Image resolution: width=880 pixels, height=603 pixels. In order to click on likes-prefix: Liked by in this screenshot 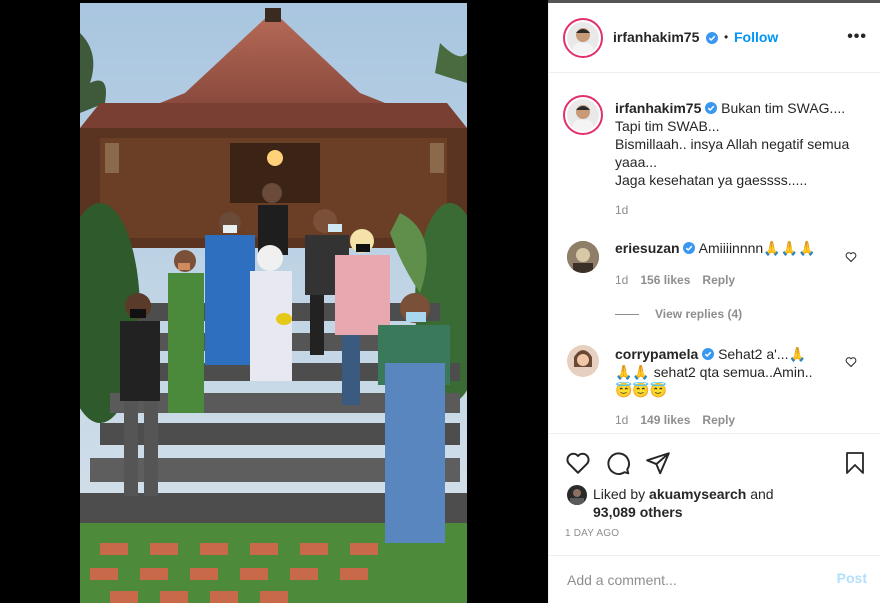, I will do `click(619, 494)`.